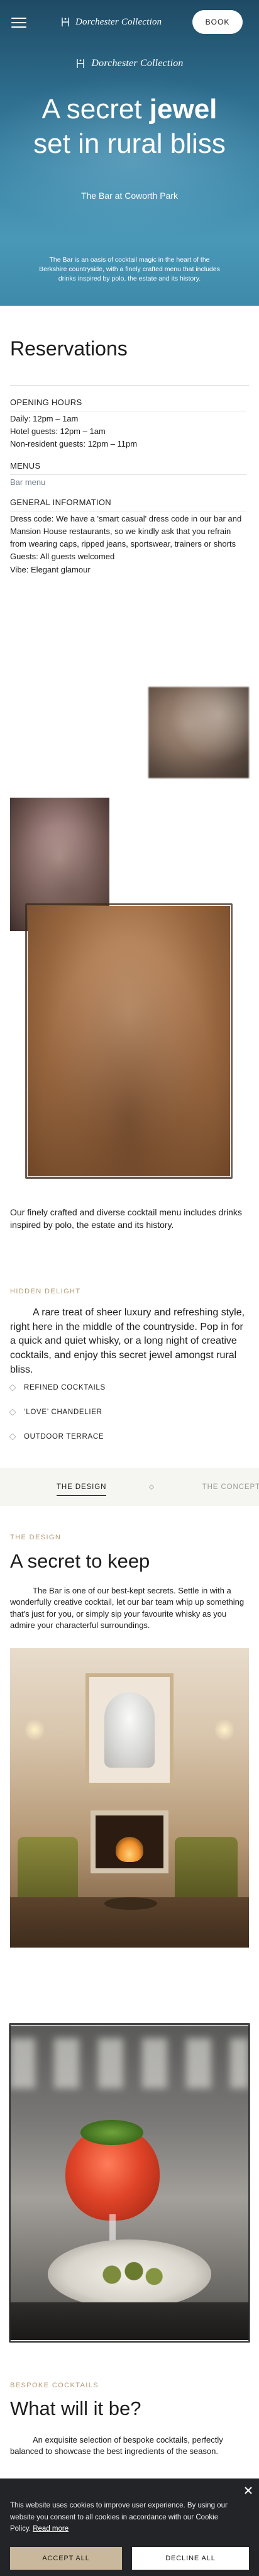 The width and height of the screenshot is (259, 2576). I want to click on section-tabs: THE DESIGN THE CONCEPT, so click(129, 1487).